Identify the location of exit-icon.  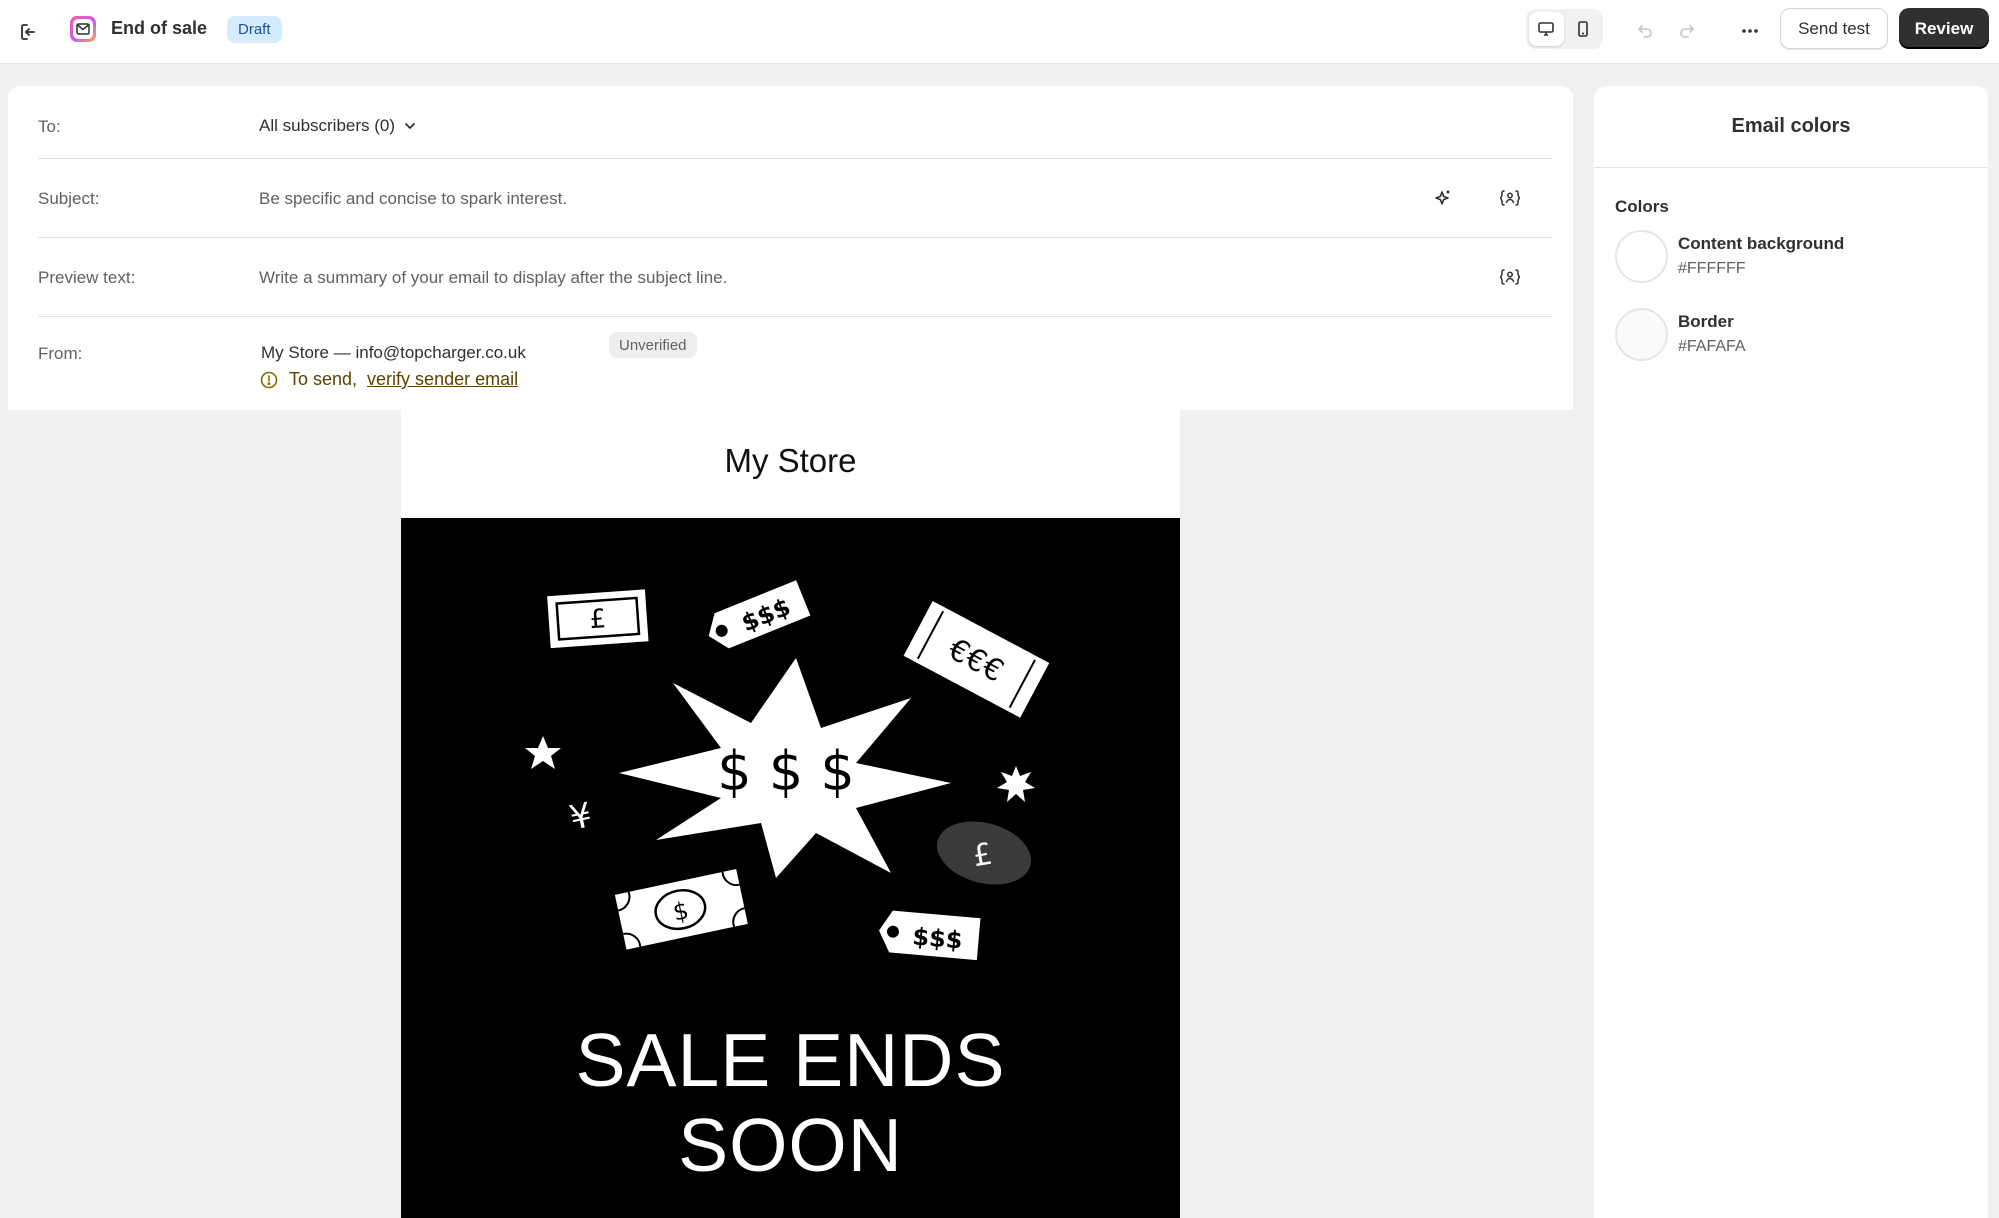
(28, 32).